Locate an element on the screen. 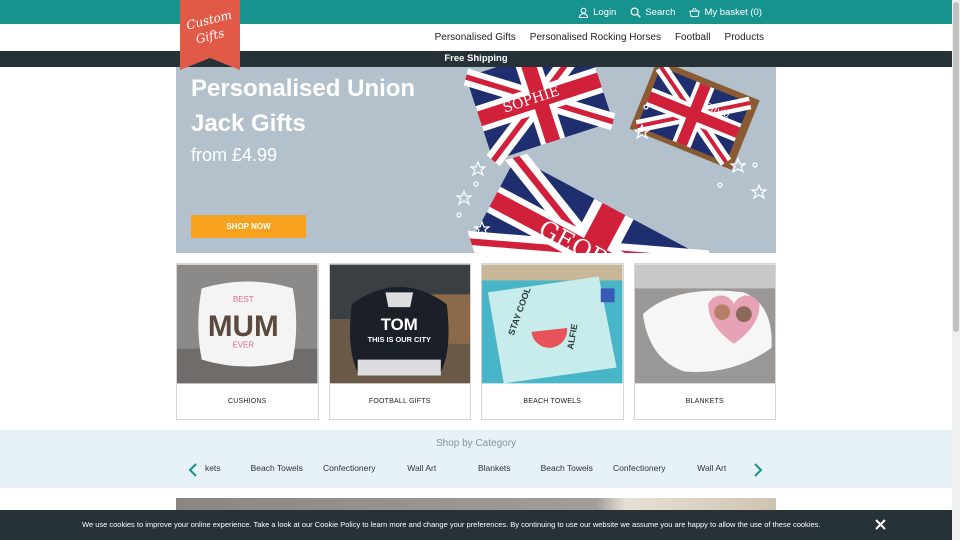 The image size is (960, 540). football-text-tom: TOM is located at coordinates (398, 324).